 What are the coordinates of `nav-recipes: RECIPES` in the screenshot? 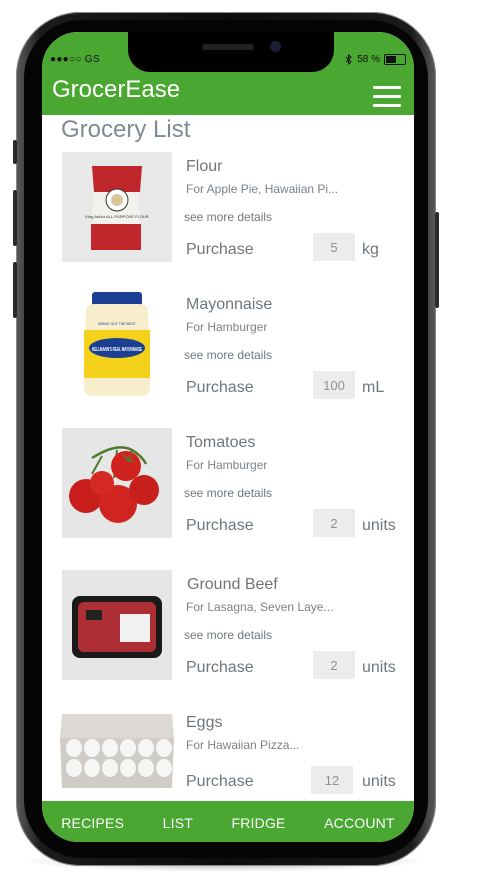 It's located at (92, 823).